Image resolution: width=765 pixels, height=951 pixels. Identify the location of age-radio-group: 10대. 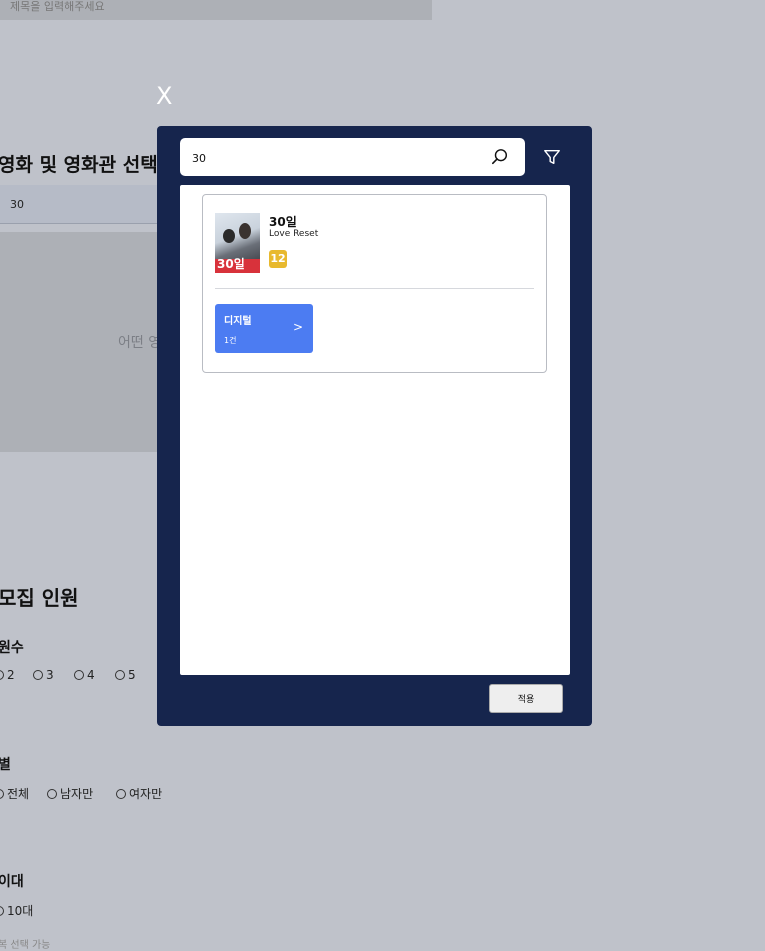
(16, 910).